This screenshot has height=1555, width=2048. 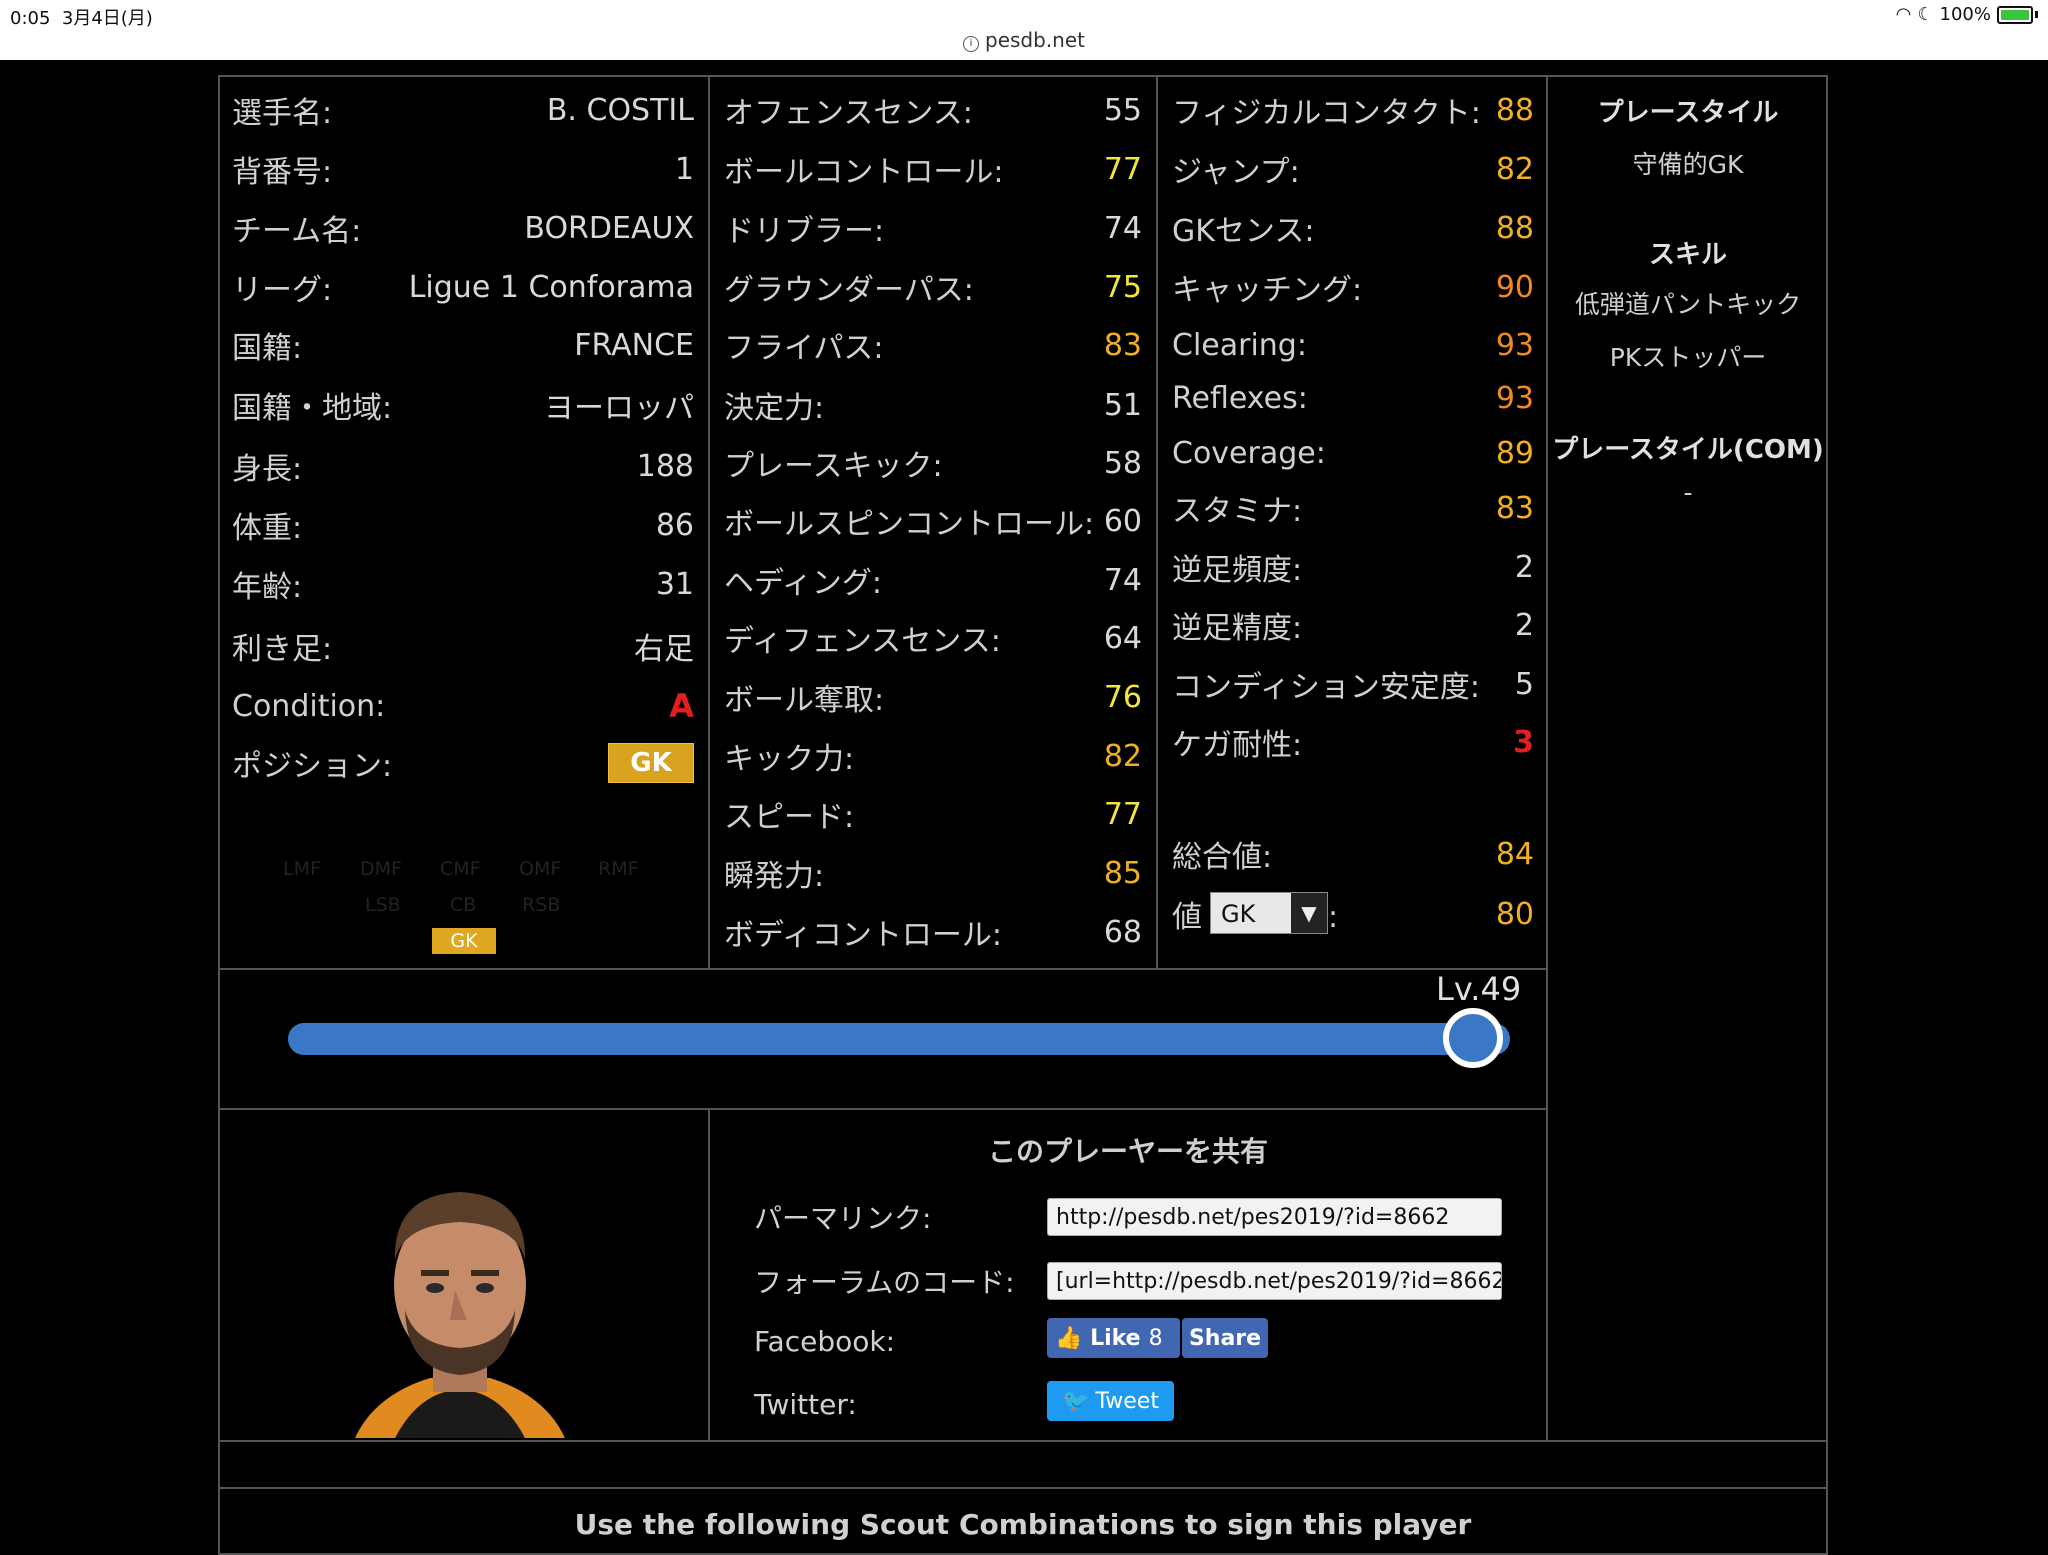 What do you see at coordinates (1127, 1151) in the screenshot?
I see `share-title: このプレーヤーを共有` at bounding box center [1127, 1151].